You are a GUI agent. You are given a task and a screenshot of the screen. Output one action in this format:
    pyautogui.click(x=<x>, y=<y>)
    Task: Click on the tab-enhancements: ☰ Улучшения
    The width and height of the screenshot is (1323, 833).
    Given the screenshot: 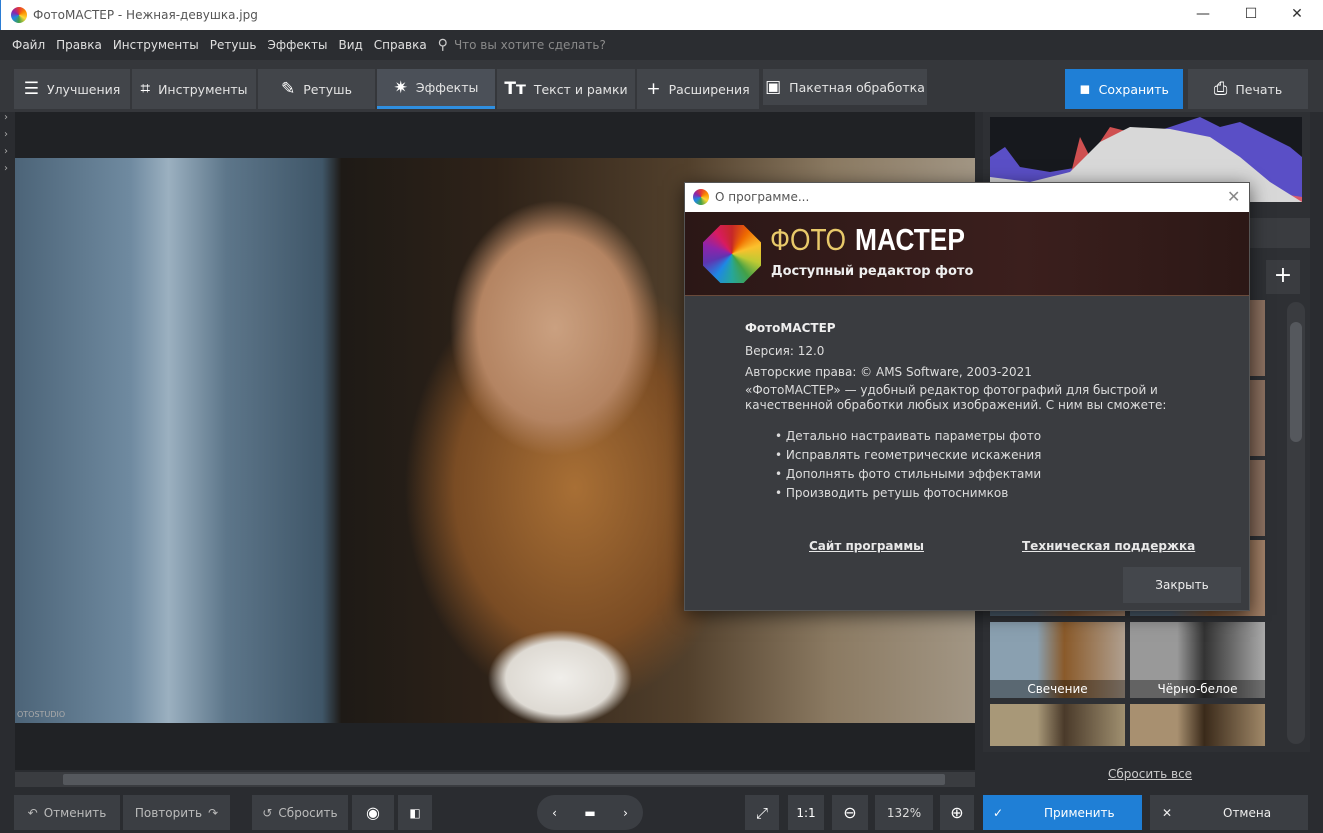 What is the action you would take?
    pyautogui.click(x=72, y=89)
    